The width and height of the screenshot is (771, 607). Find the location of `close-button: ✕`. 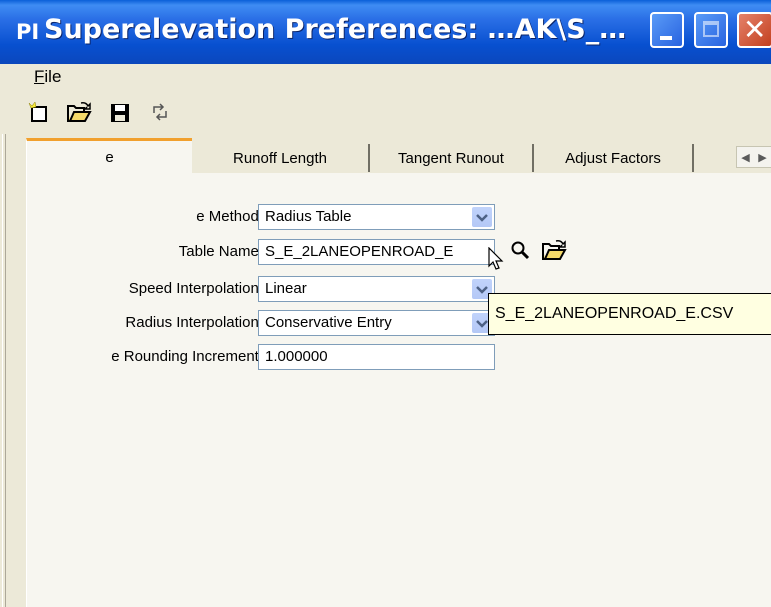

close-button: ✕ is located at coordinates (754, 30).